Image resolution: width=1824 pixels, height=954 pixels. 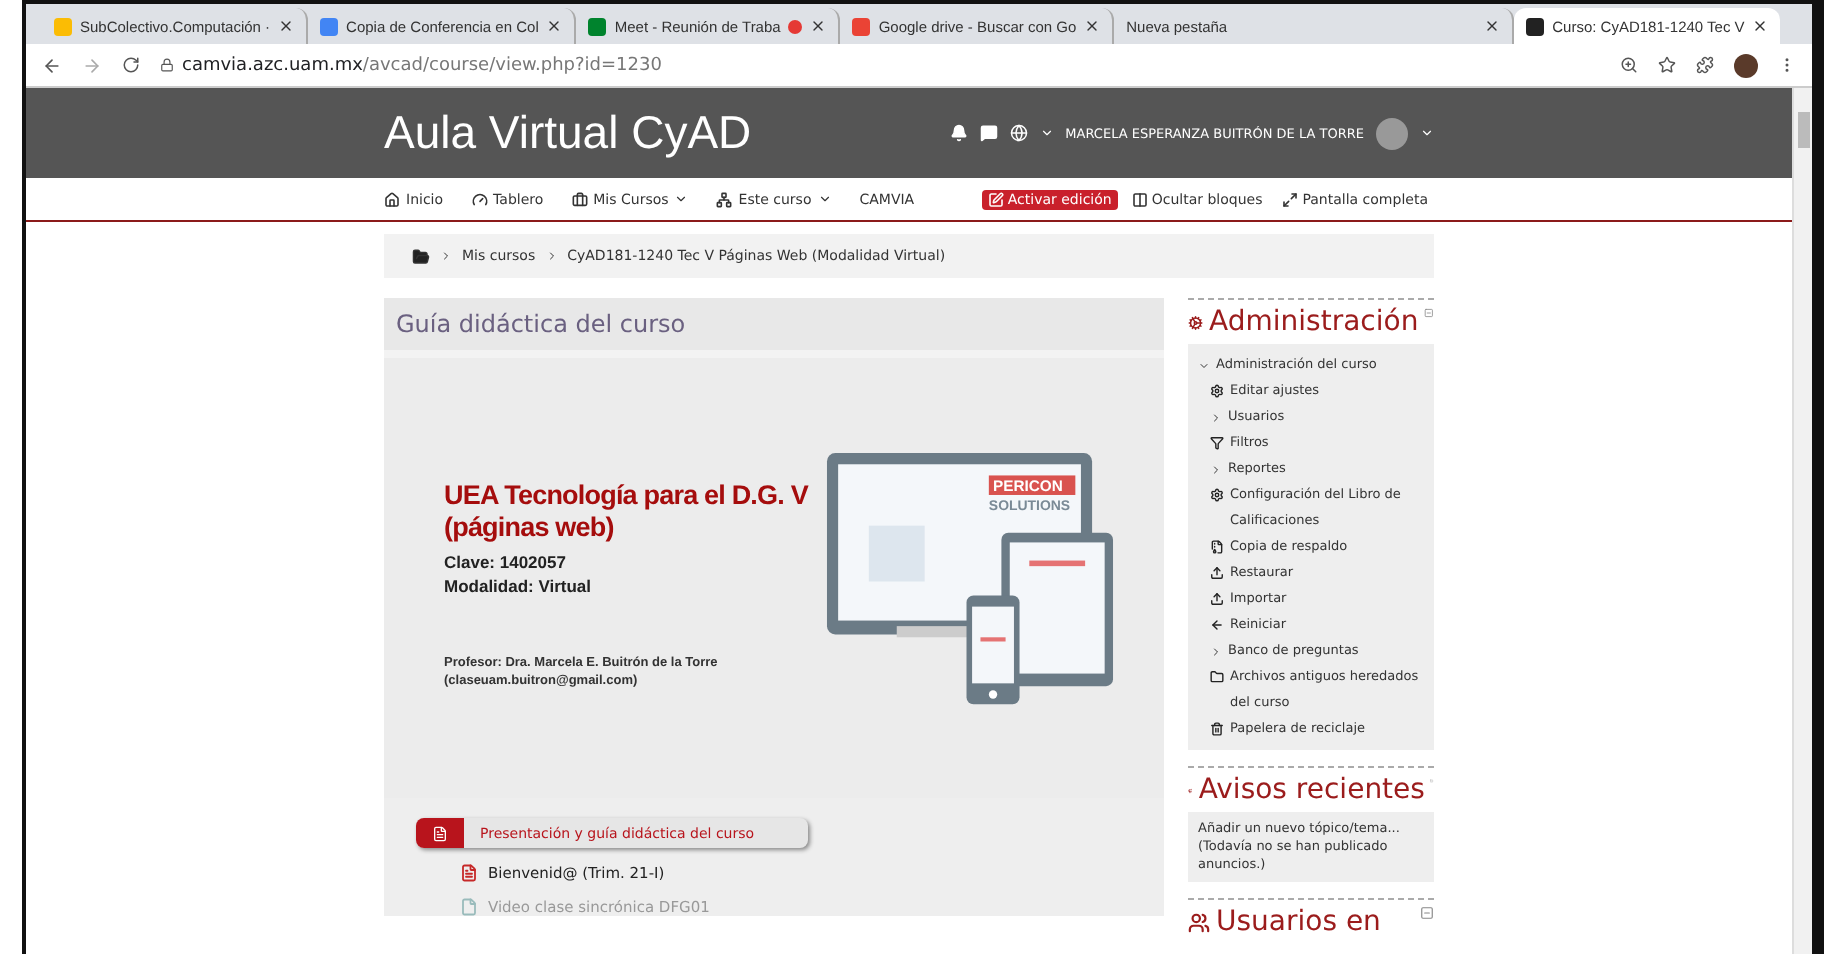 I want to click on puzzle-icon, so click(x=1705, y=65).